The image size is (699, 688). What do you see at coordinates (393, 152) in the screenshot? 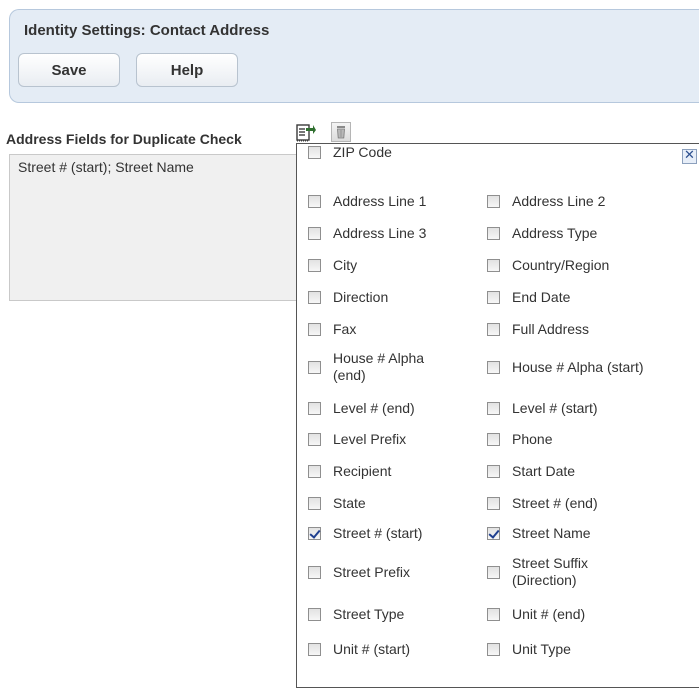
I see `option-zip-code: ZIP Code` at bounding box center [393, 152].